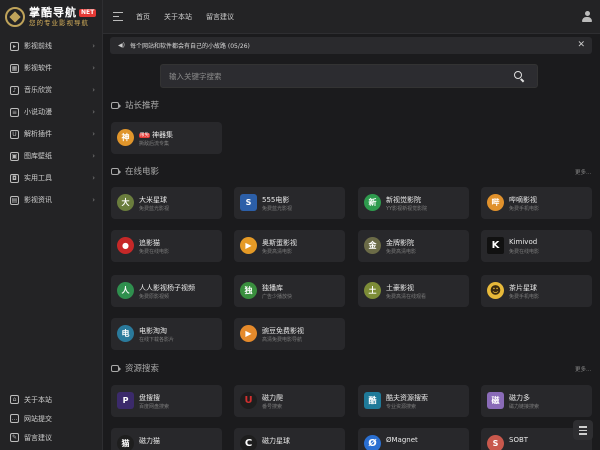  Describe the element at coordinates (277, 297) in the screenshot. I see `site-desc: 广告少播放快` at that location.